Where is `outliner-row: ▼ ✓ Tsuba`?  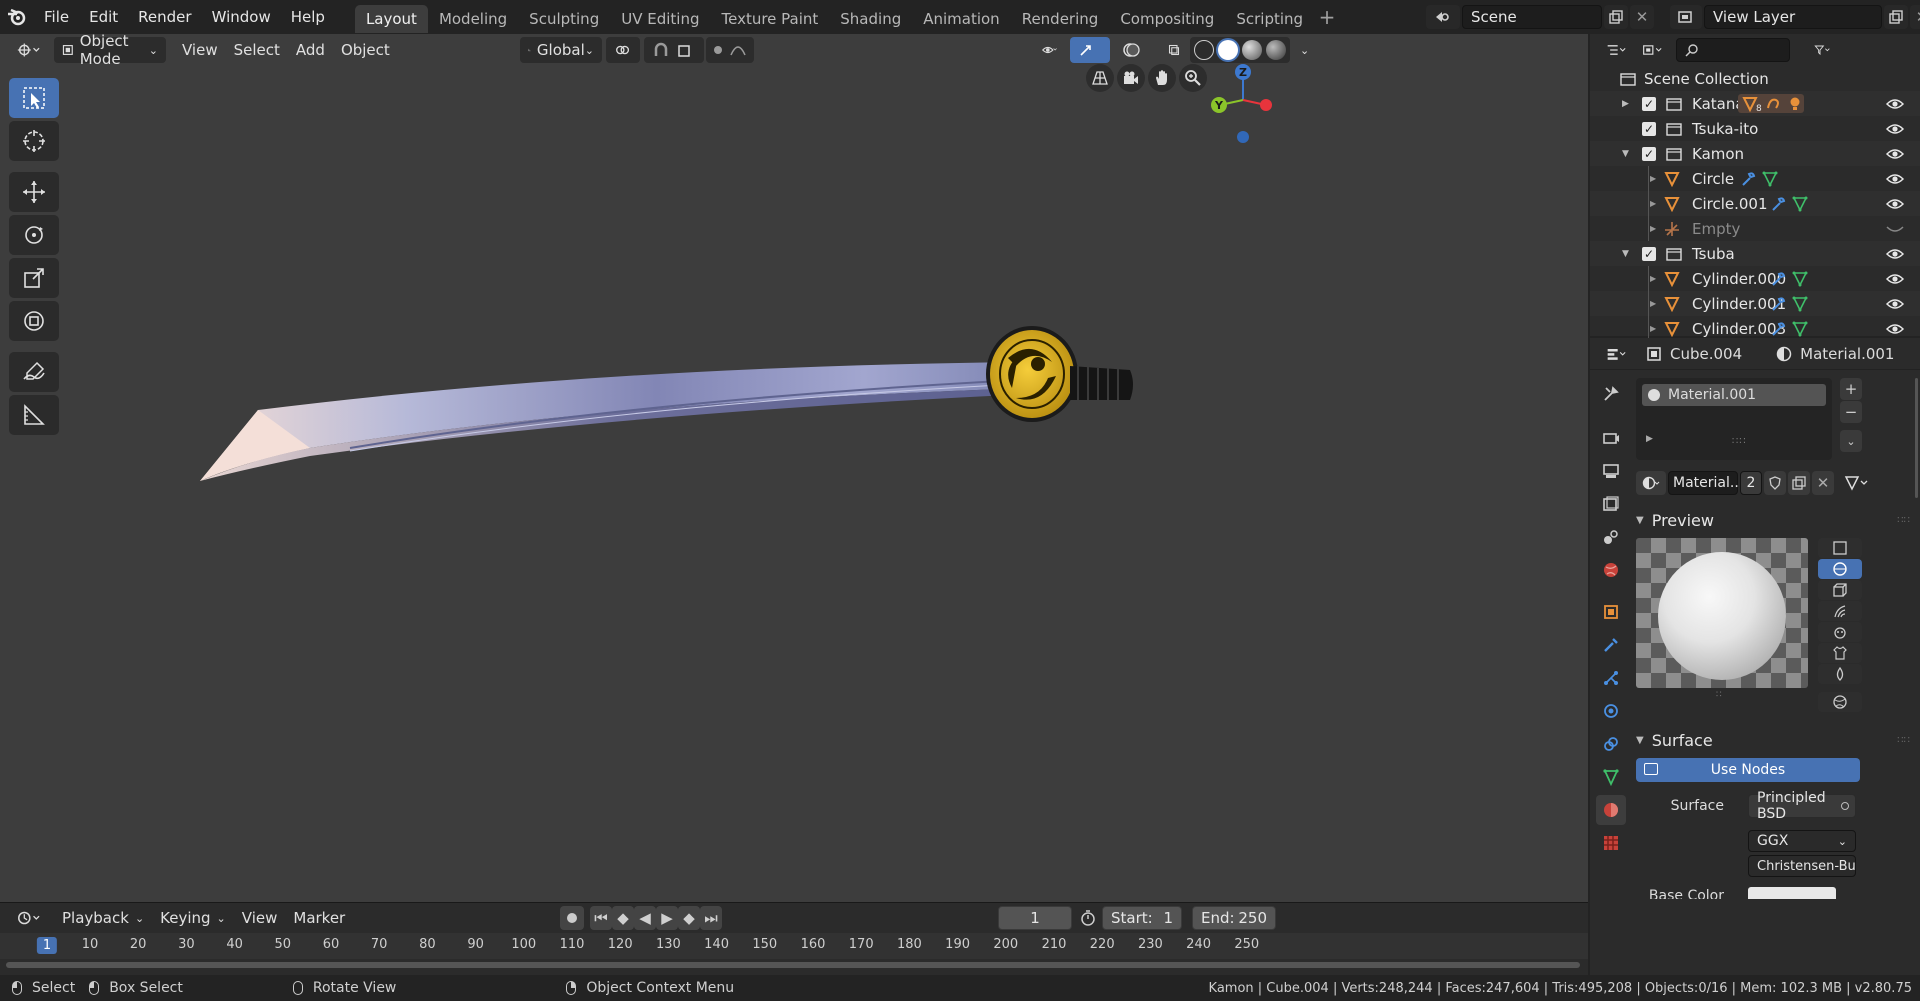
outliner-row: ▼ ✓ Tsuba is located at coordinates (1755, 253).